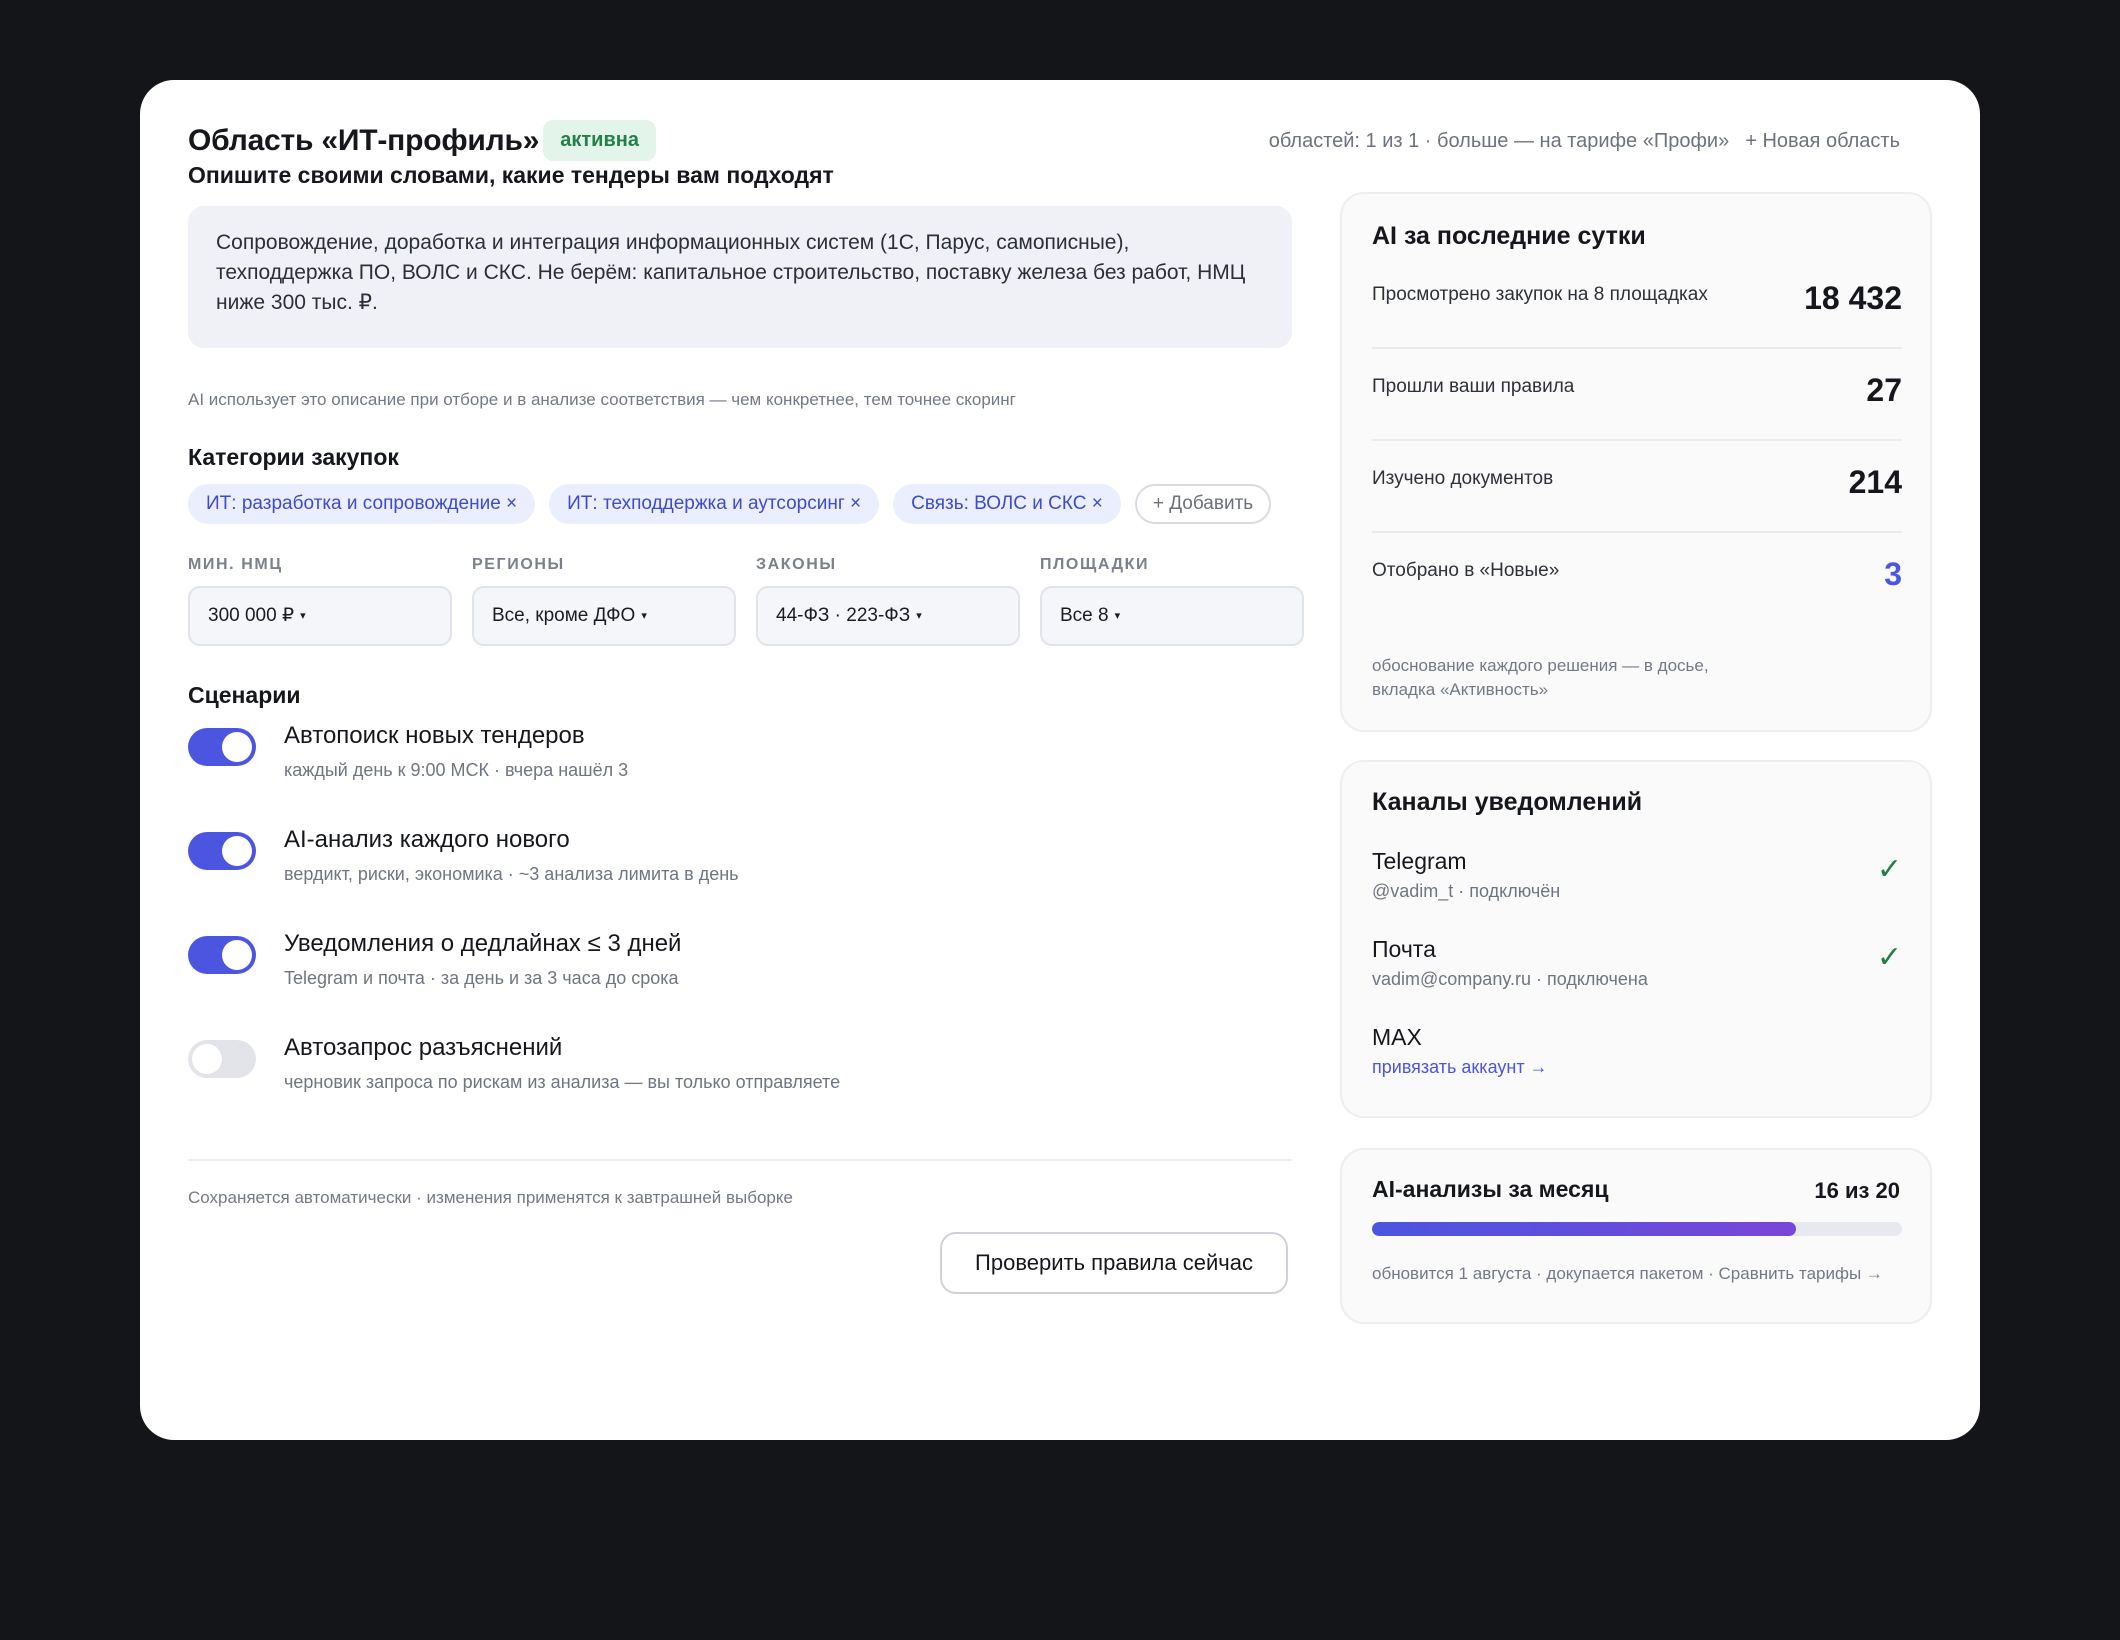  I want to click on panel-title: AI за последние сутки, so click(1509, 236).